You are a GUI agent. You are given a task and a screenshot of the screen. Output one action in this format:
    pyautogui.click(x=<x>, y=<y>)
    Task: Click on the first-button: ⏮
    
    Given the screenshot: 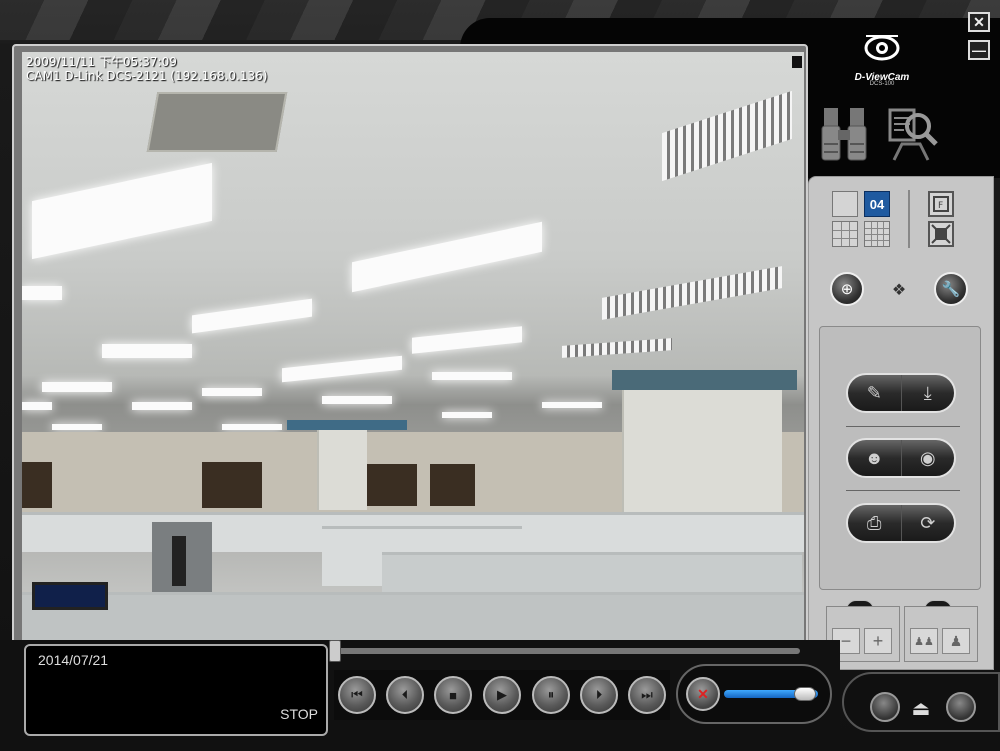 What is the action you would take?
    pyautogui.click(x=357, y=695)
    